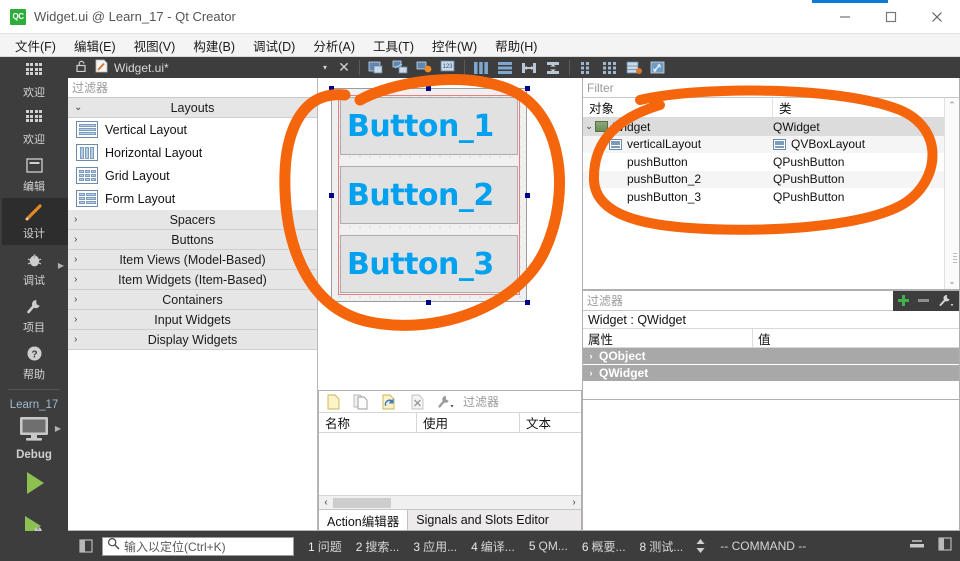 Image resolution: width=960 pixels, height=561 pixels. What do you see at coordinates (955, 259) in the screenshot?
I see `scroll-grip` at bounding box center [955, 259].